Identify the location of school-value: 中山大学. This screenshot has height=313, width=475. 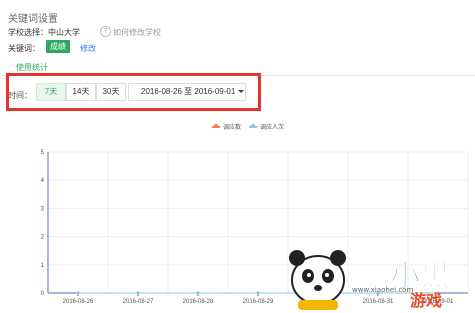
(64, 32).